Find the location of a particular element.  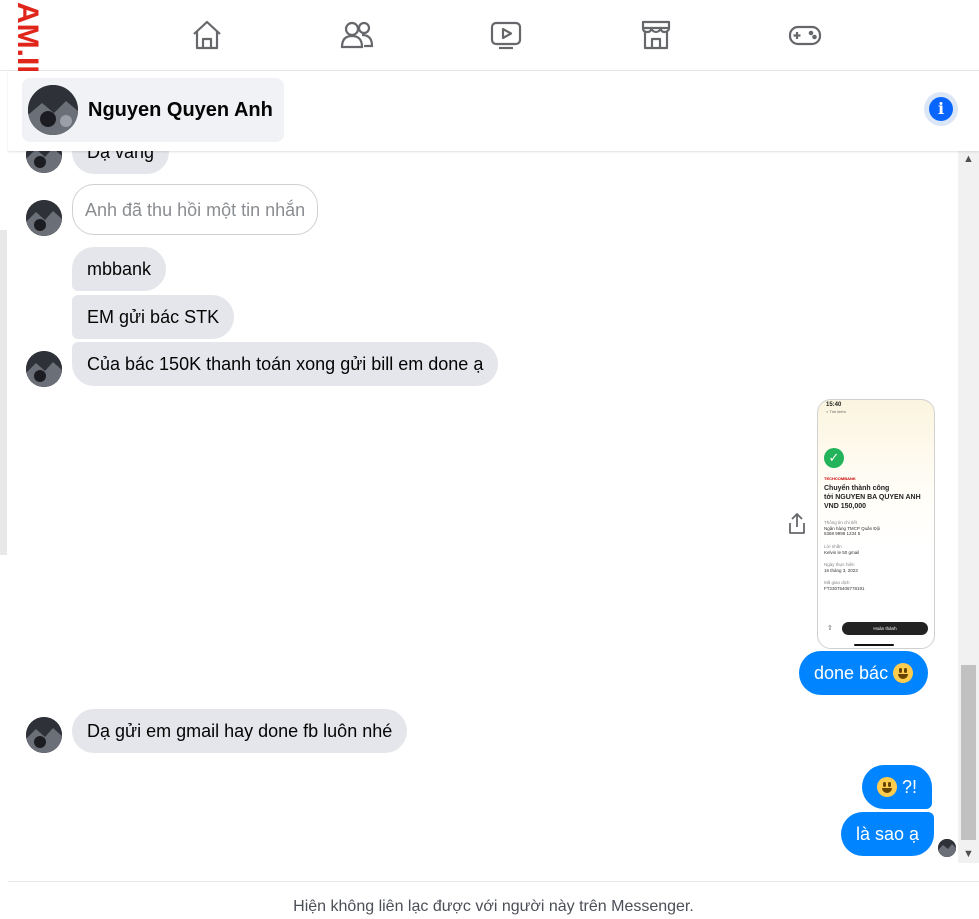

receipt-detail: Lời nhắn Kelvin le 50 gmail is located at coordinates (841, 549).